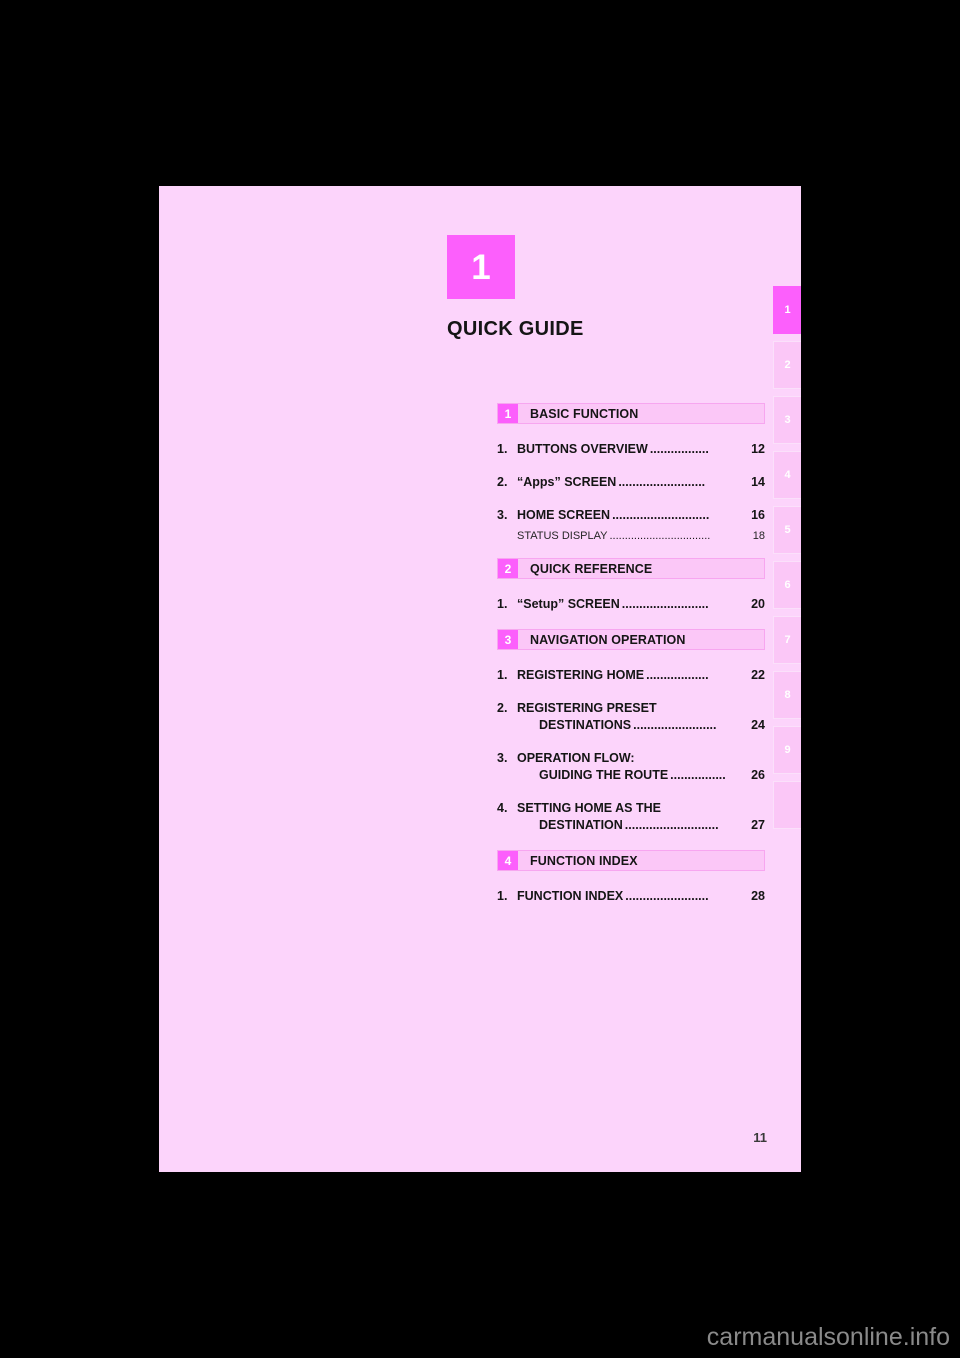  What do you see at coordinates (576, 758) in the screenshot?
I see `toc-entry-text: OPERATION FLOW:` at bounding box center [576, 758].